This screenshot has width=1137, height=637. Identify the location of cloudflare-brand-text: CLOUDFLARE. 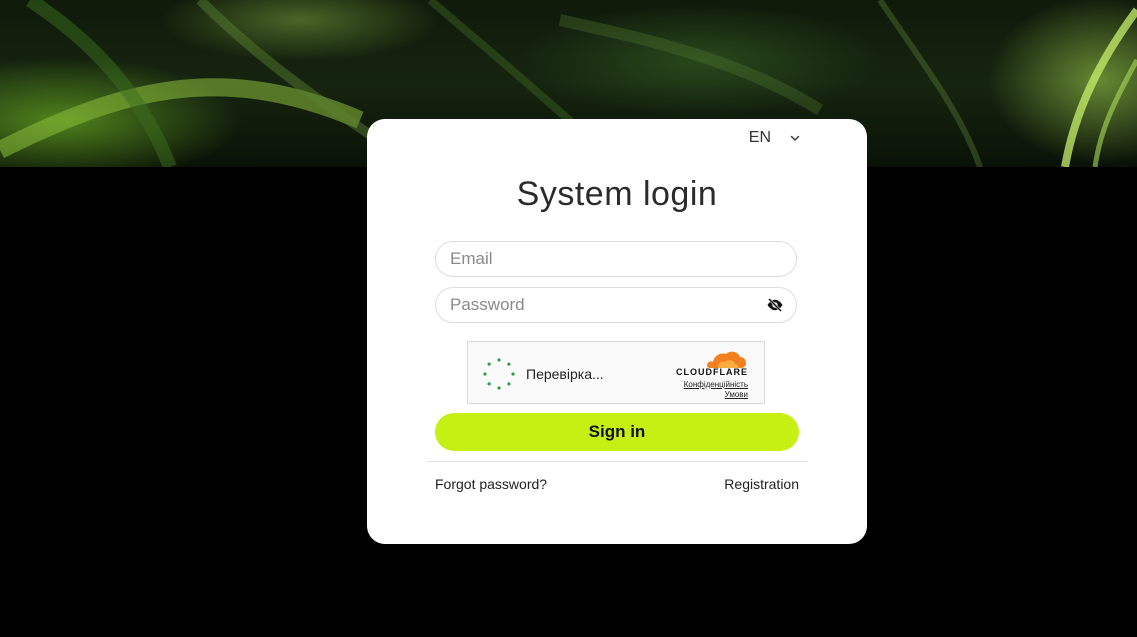
(712, 372).